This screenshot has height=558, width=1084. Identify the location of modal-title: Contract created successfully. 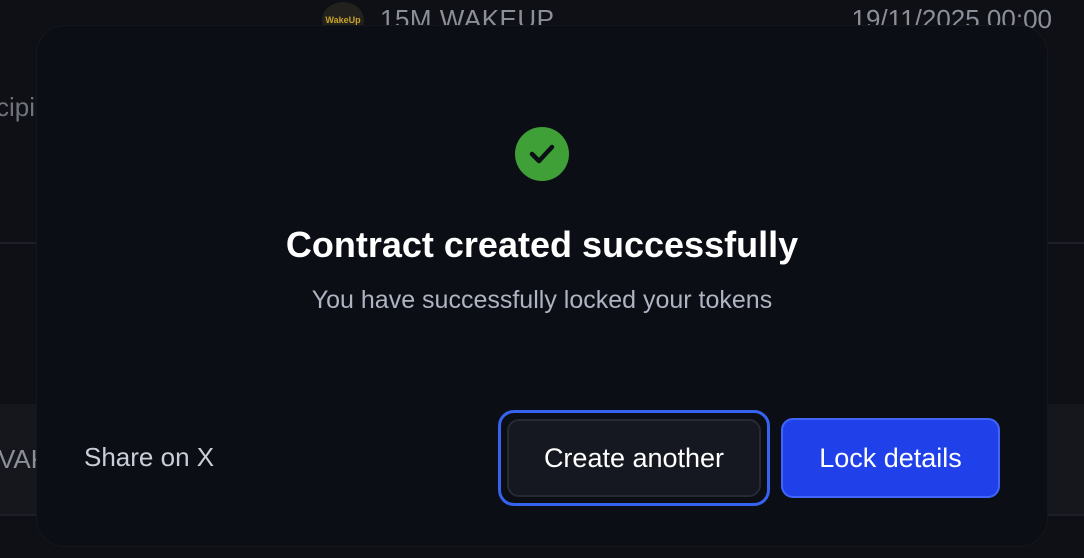
(542, 244).